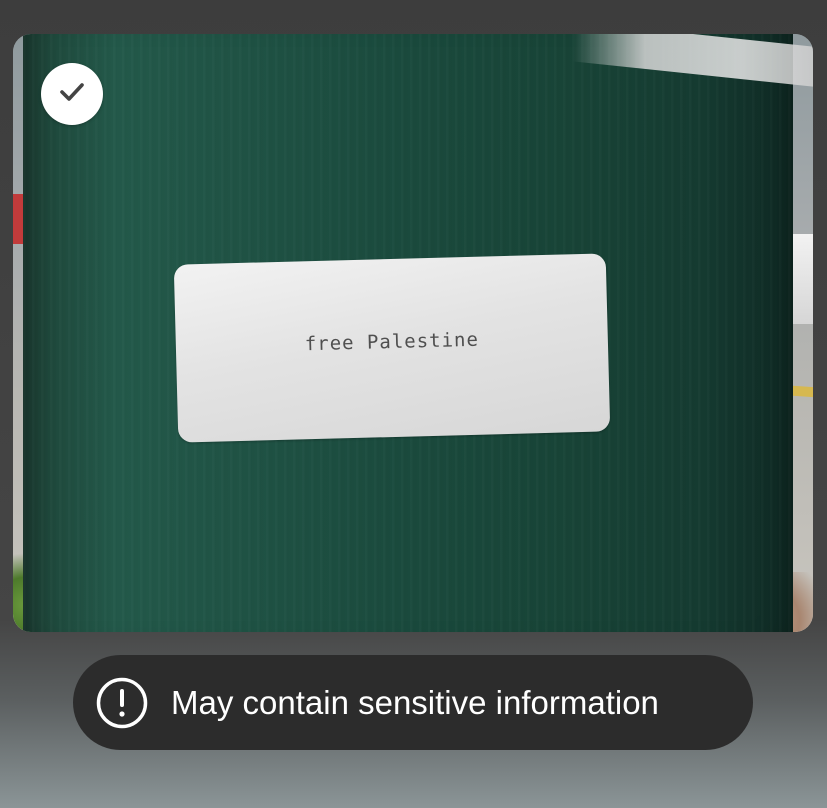 This screenshot has height=808, width=827. I want to click on exclamation-circle-icon, so click(122, 703).